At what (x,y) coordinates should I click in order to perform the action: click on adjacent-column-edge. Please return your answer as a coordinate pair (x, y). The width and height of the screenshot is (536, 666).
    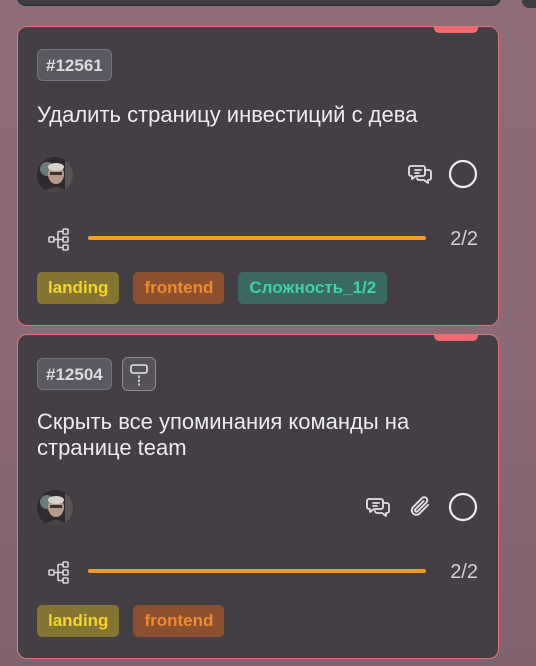
    Looking at the image, I should click on (529, 4).